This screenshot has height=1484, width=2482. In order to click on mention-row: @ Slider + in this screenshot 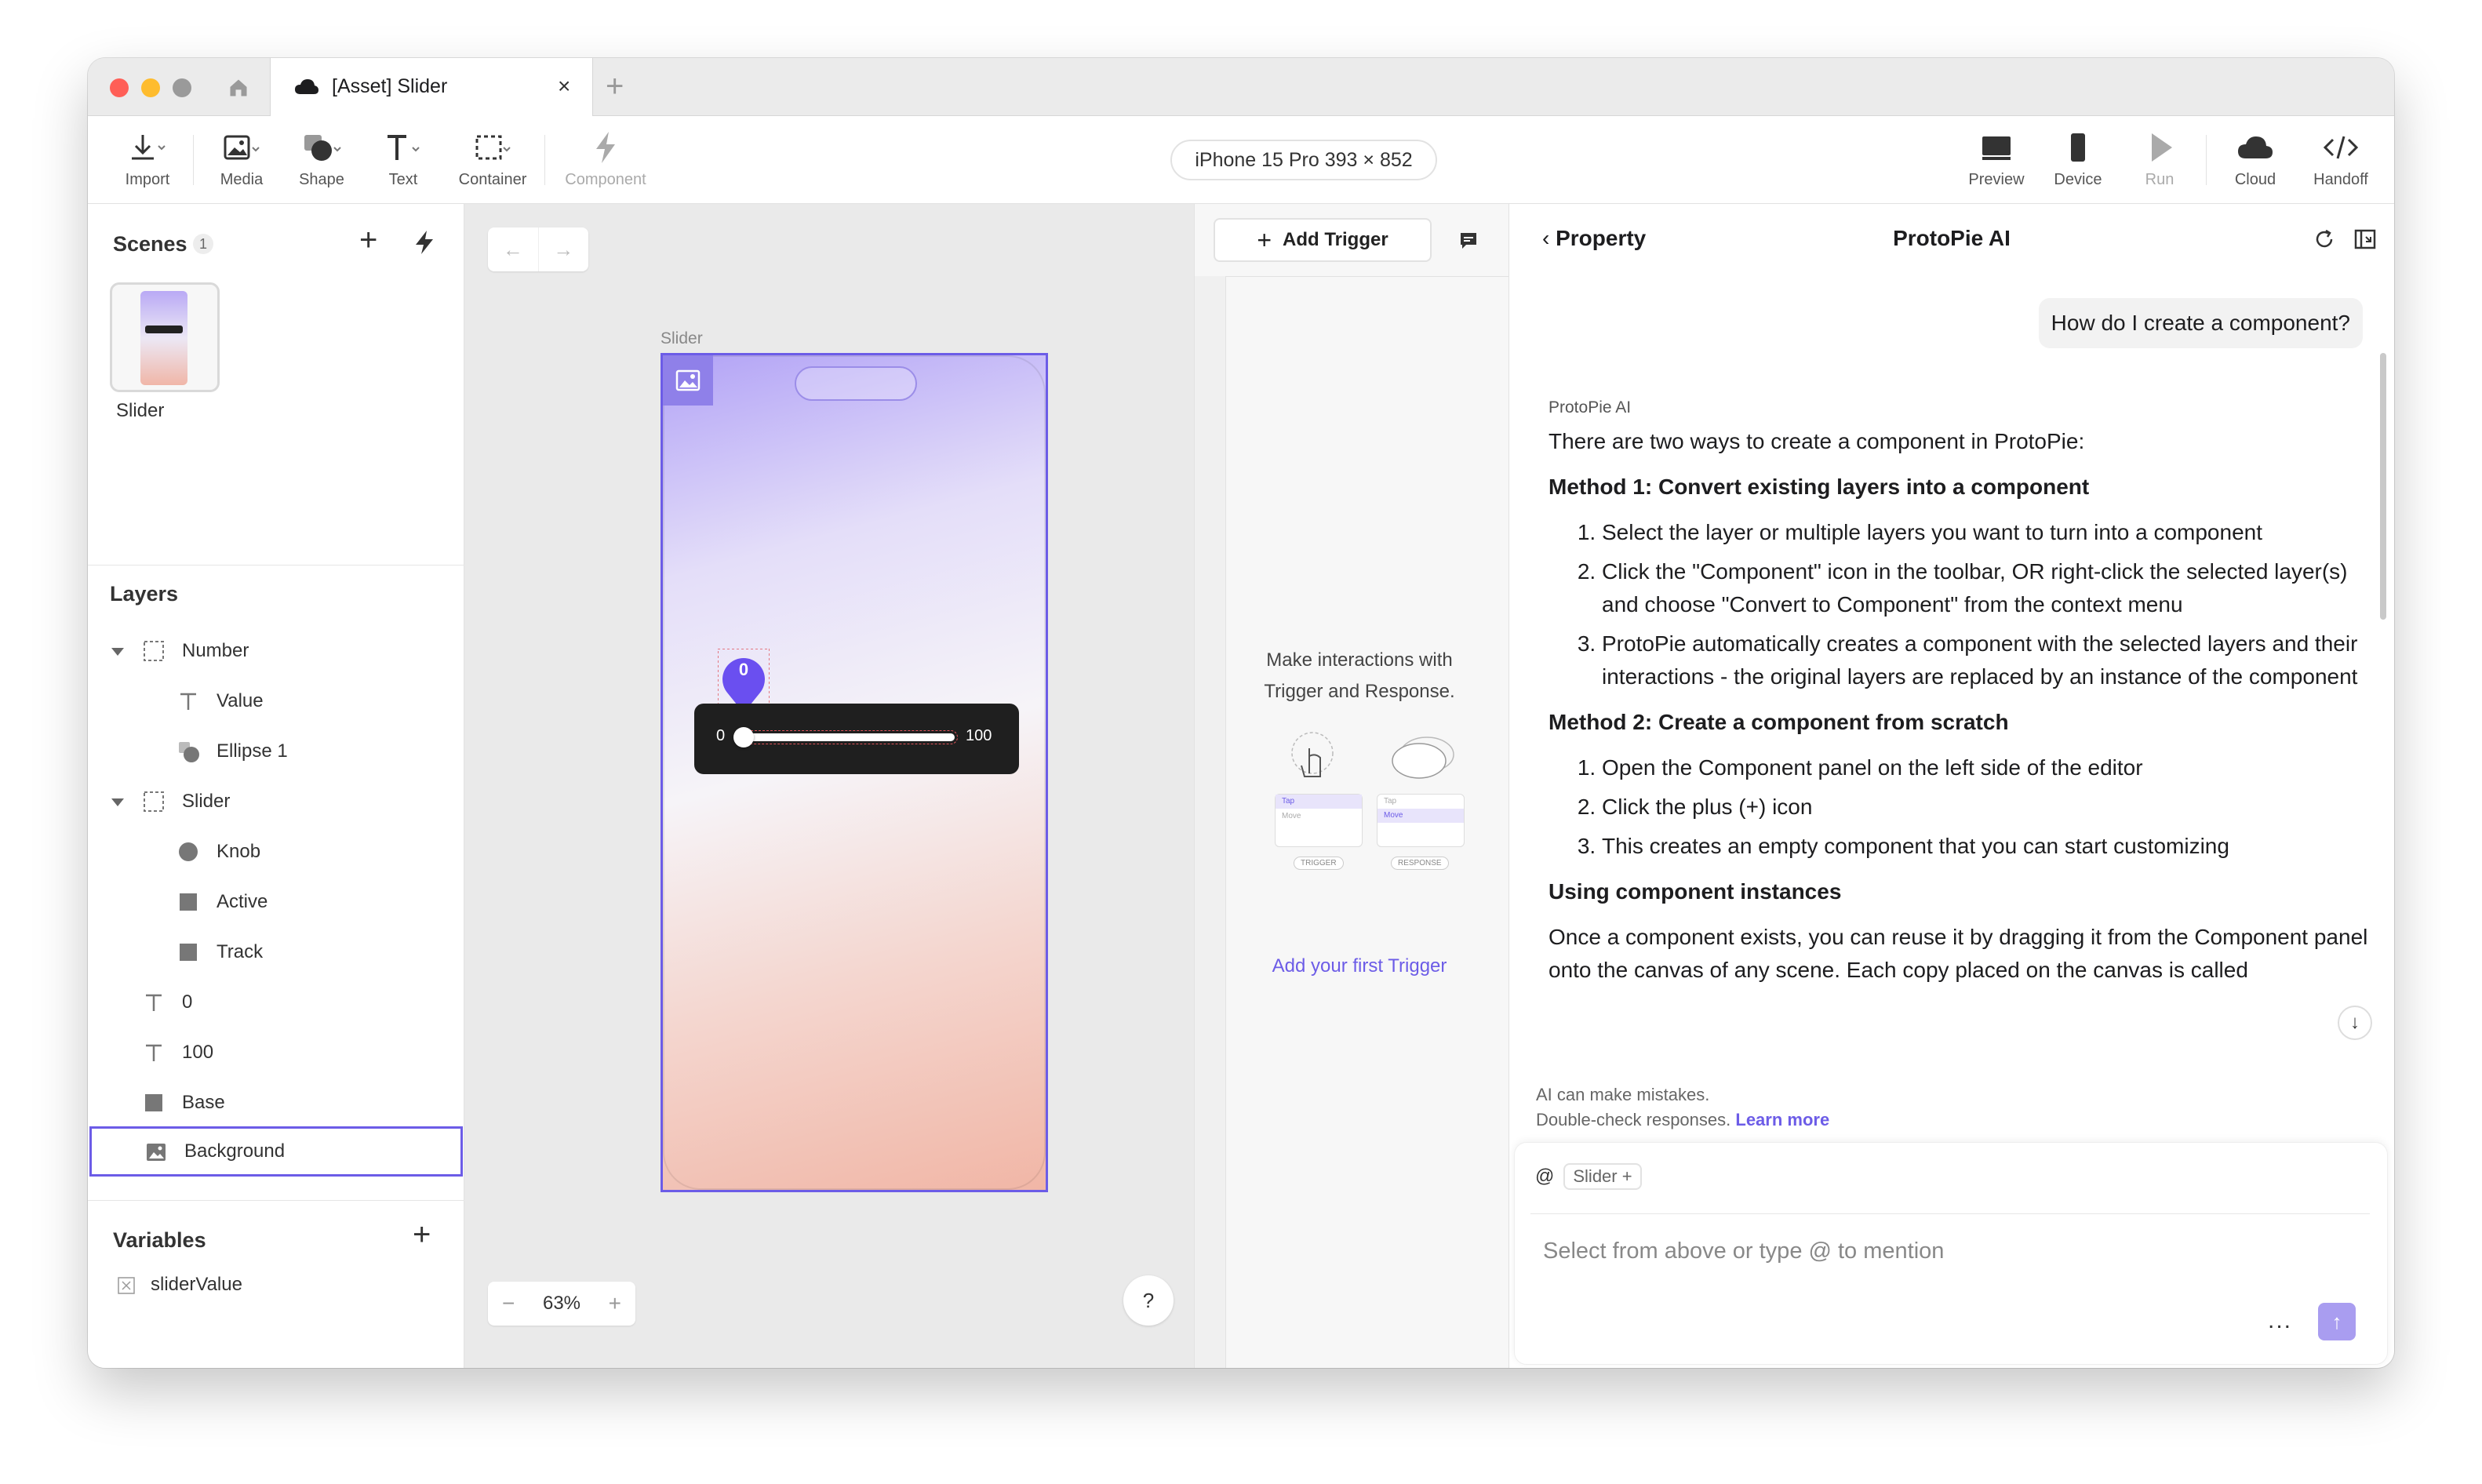, I will do `click(1589, 1176)`.